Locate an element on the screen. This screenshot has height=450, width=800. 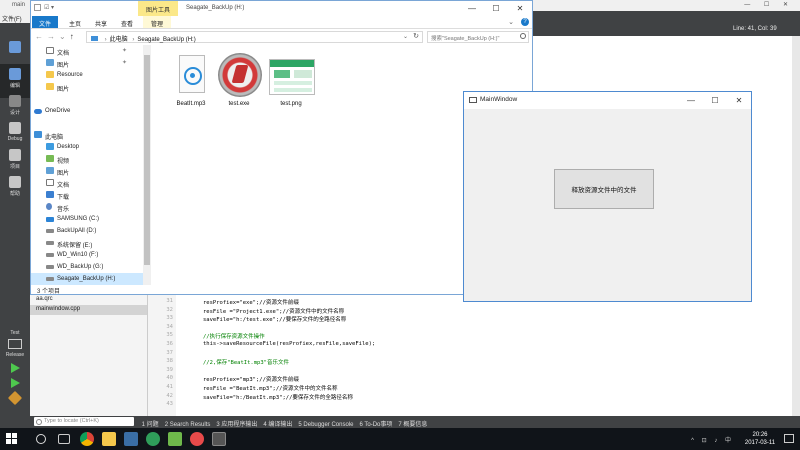
nav-item: Seagate_BackUp (H:) is located at coordinates (91, 279).